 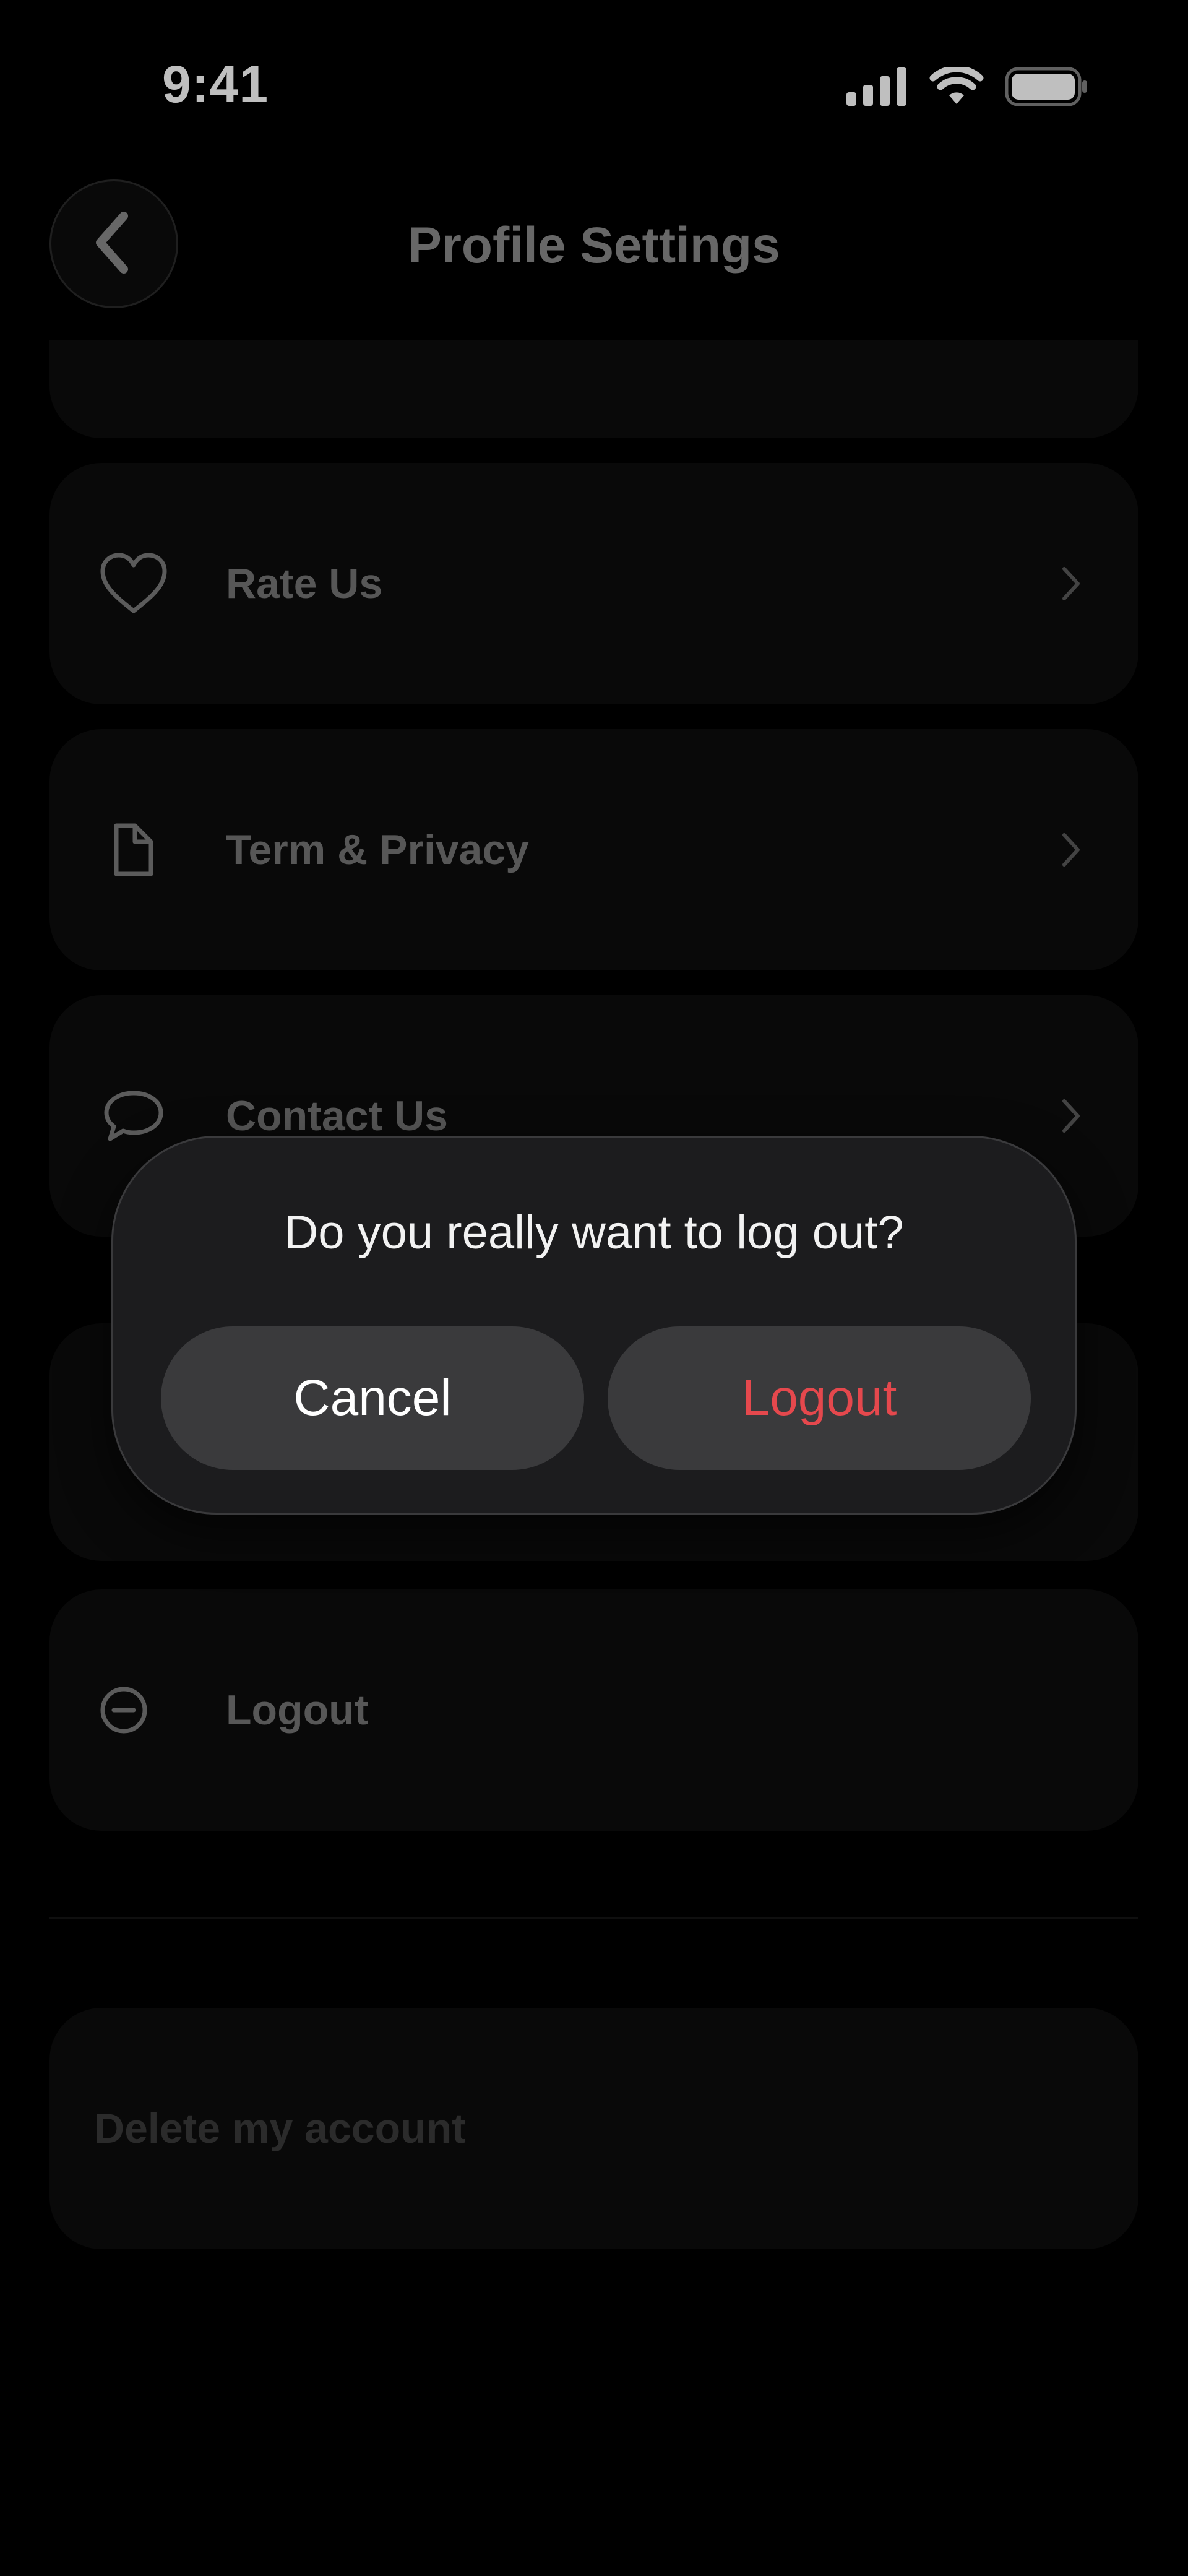 I want to click on dialog-message: Do you really want to log out?, so click(x=594, y=1232).